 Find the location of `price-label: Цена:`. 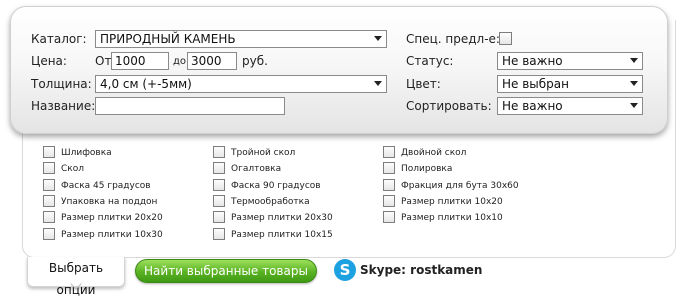

price-label: Цена: is located at coordinates (49, 61).